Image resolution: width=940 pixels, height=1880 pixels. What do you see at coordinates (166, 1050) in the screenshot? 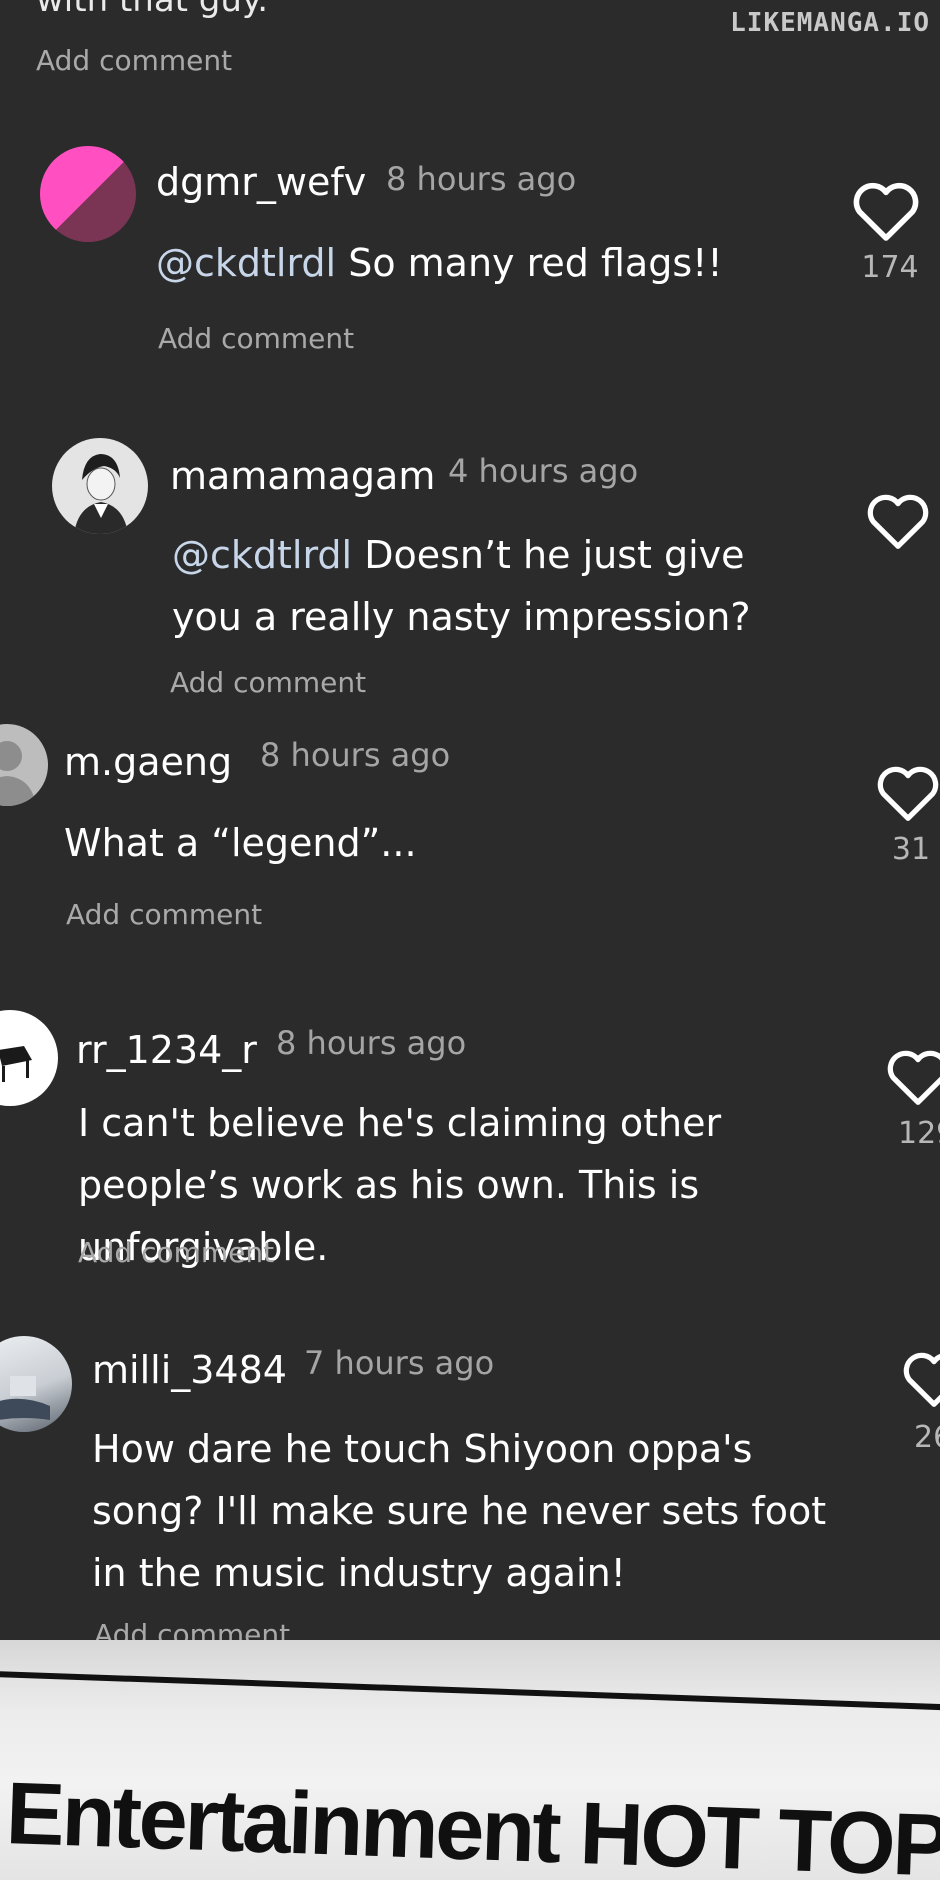
I see `comment-username: rr_1234_r` at bounding box center [166, 1050].